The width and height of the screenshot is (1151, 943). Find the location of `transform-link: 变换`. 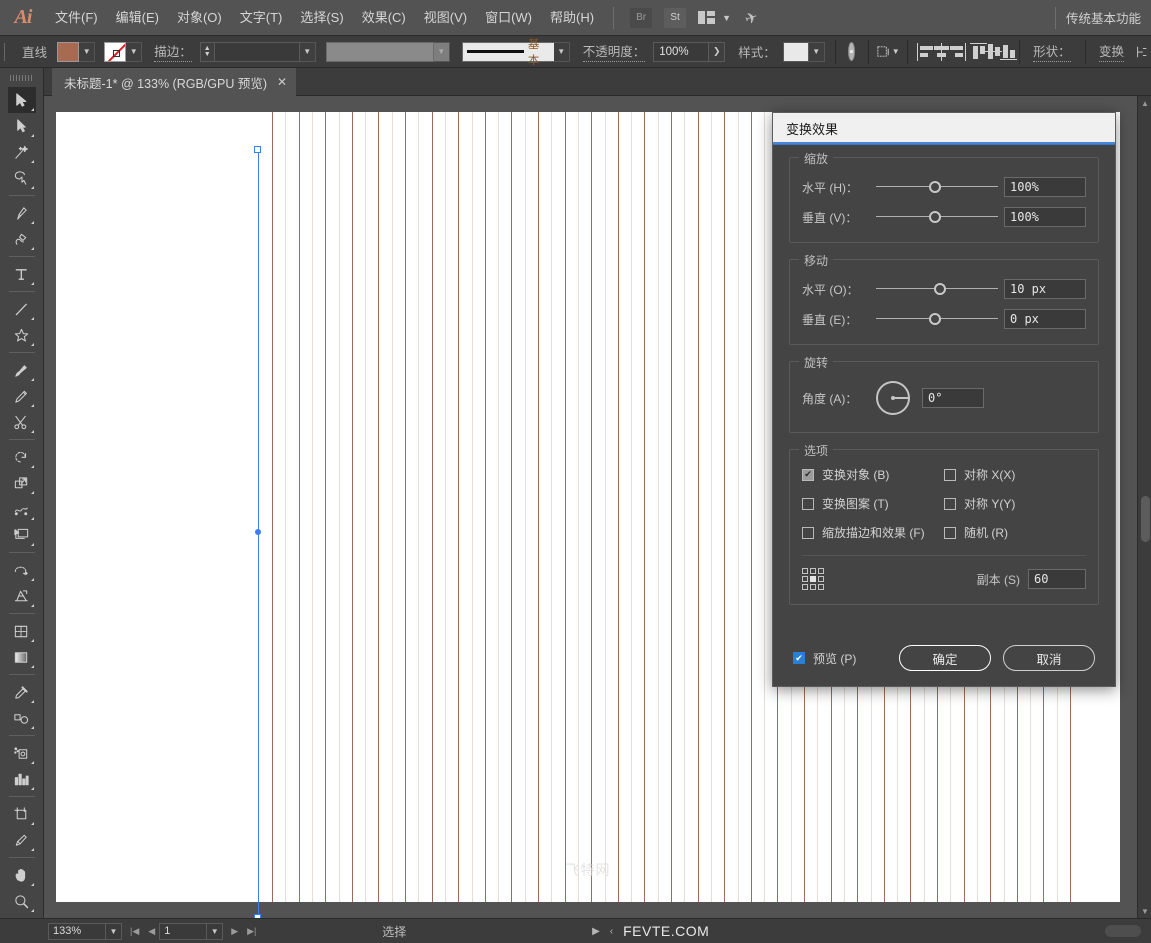

transform-link: 变换 is located at coordinates (1111, 51).